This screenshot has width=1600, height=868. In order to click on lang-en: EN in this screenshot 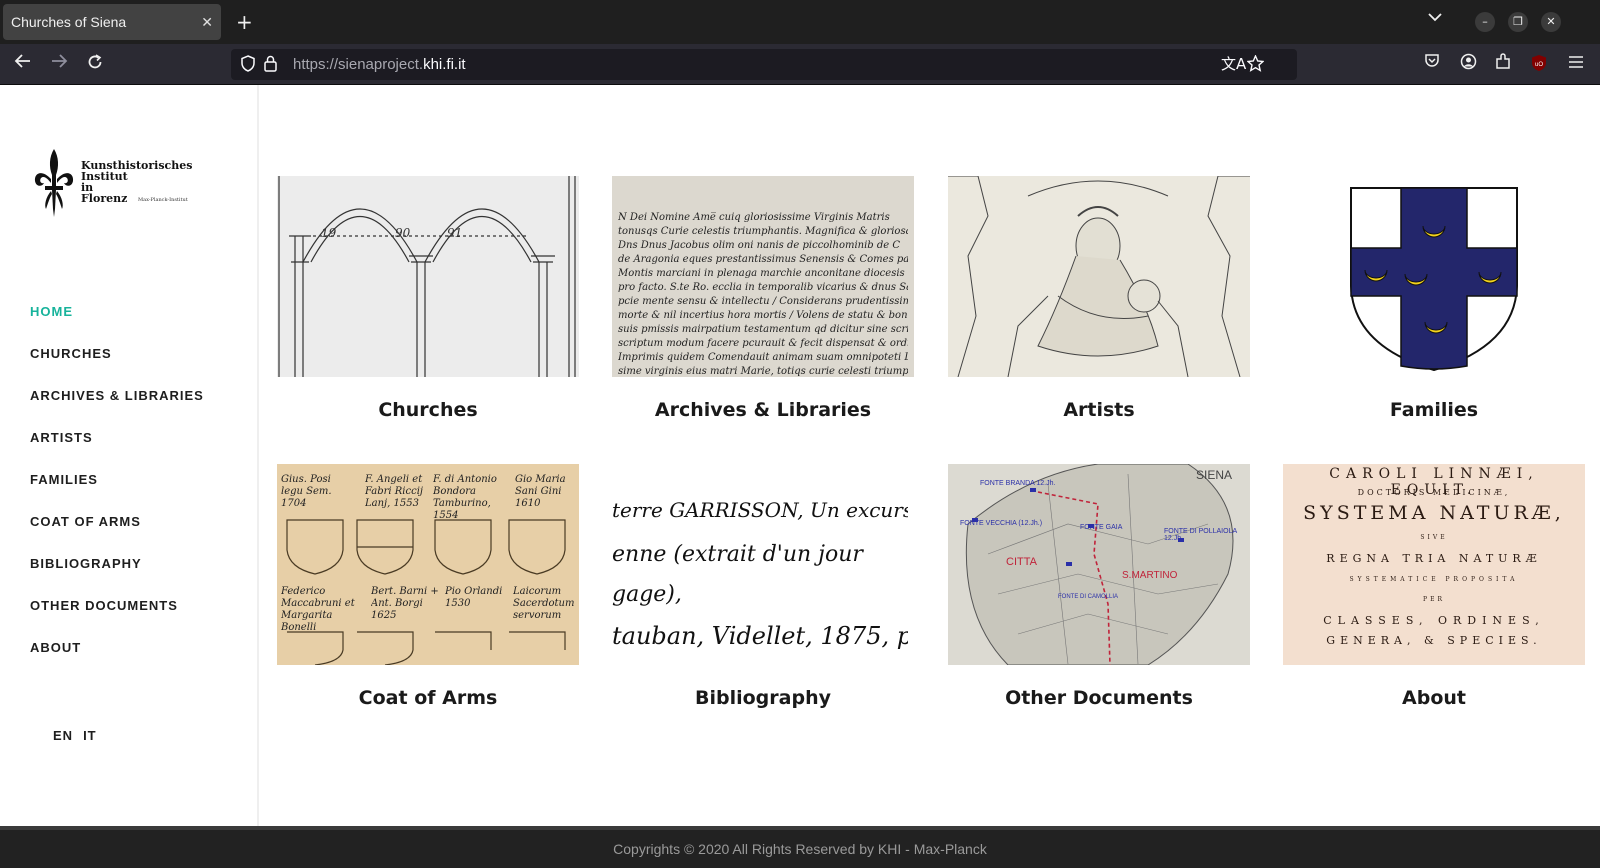, I will do `click(63, 735)`.